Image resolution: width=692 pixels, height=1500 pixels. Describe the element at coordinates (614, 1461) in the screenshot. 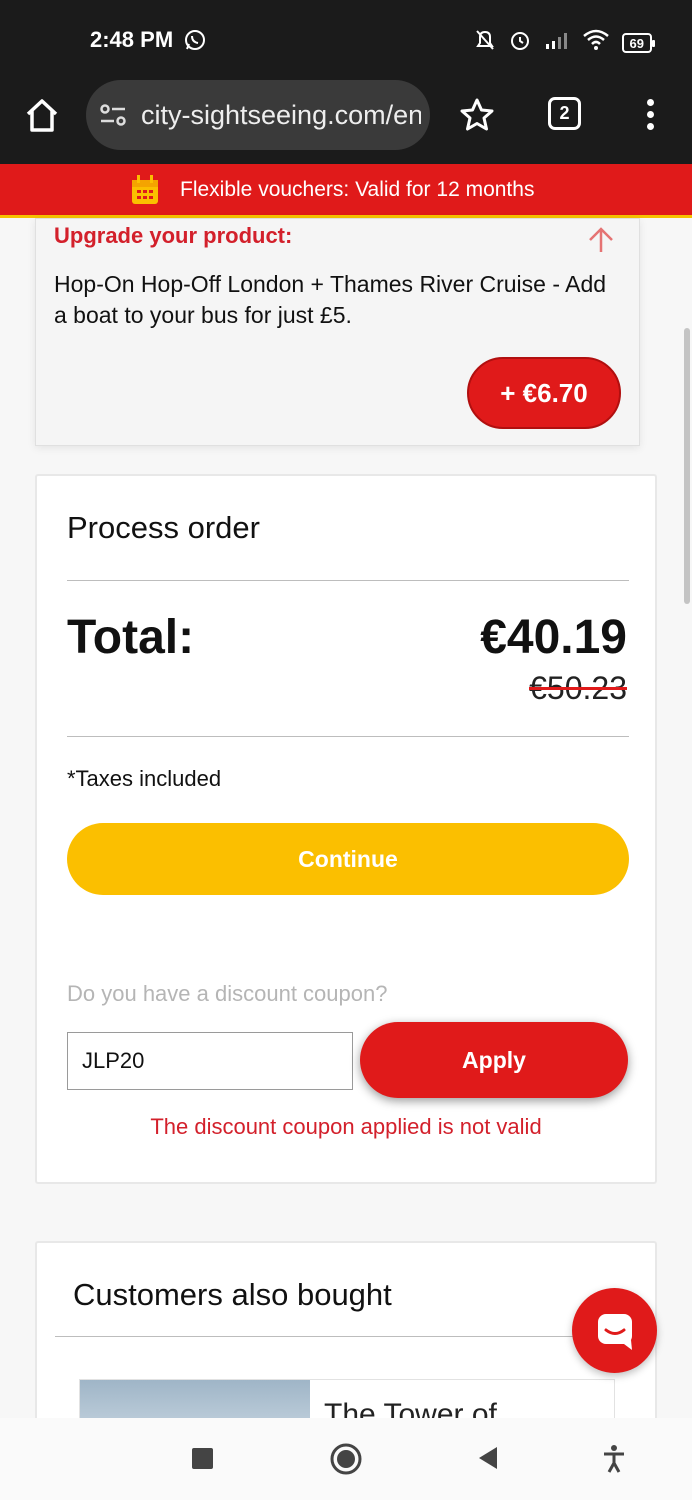

I see `accessibility-icon` at that location.